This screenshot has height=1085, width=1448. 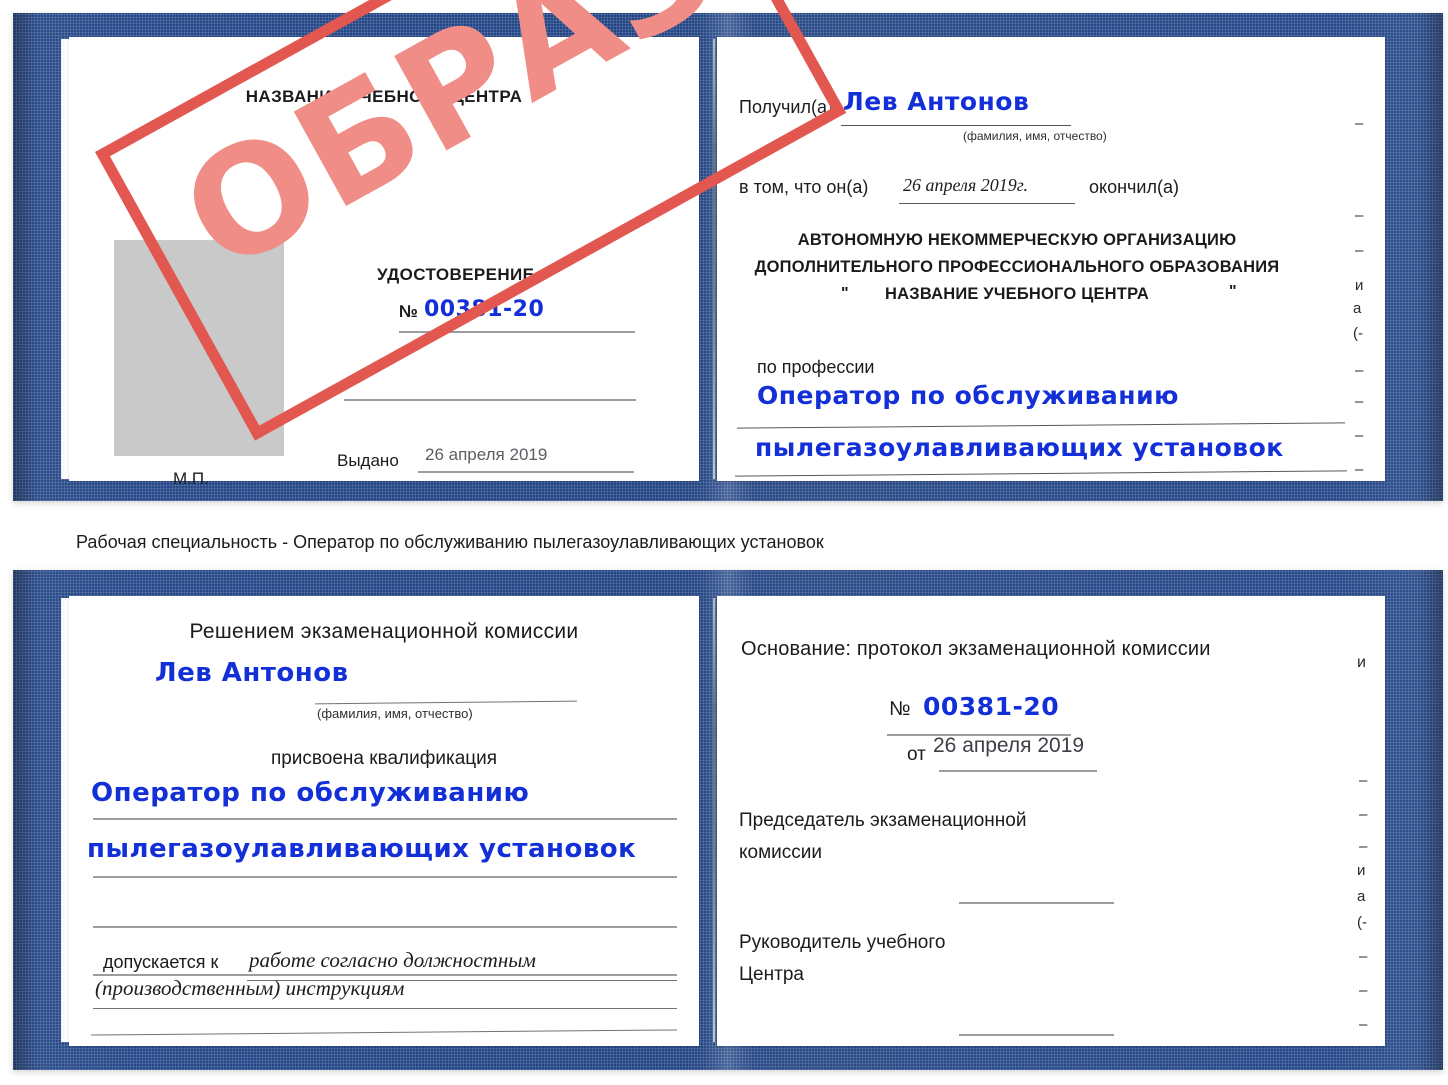 What do you see at coordinates (199, 348) in the screenshot?
I see `photo-placeholder` at bounding box center [199, 348].